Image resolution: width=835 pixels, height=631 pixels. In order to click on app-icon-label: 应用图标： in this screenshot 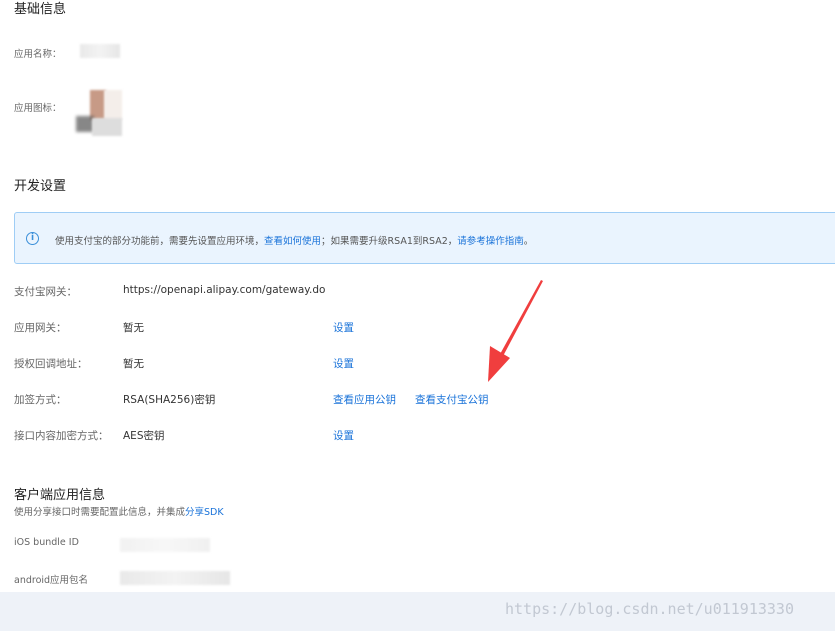, I will do `click(38, 108)`.